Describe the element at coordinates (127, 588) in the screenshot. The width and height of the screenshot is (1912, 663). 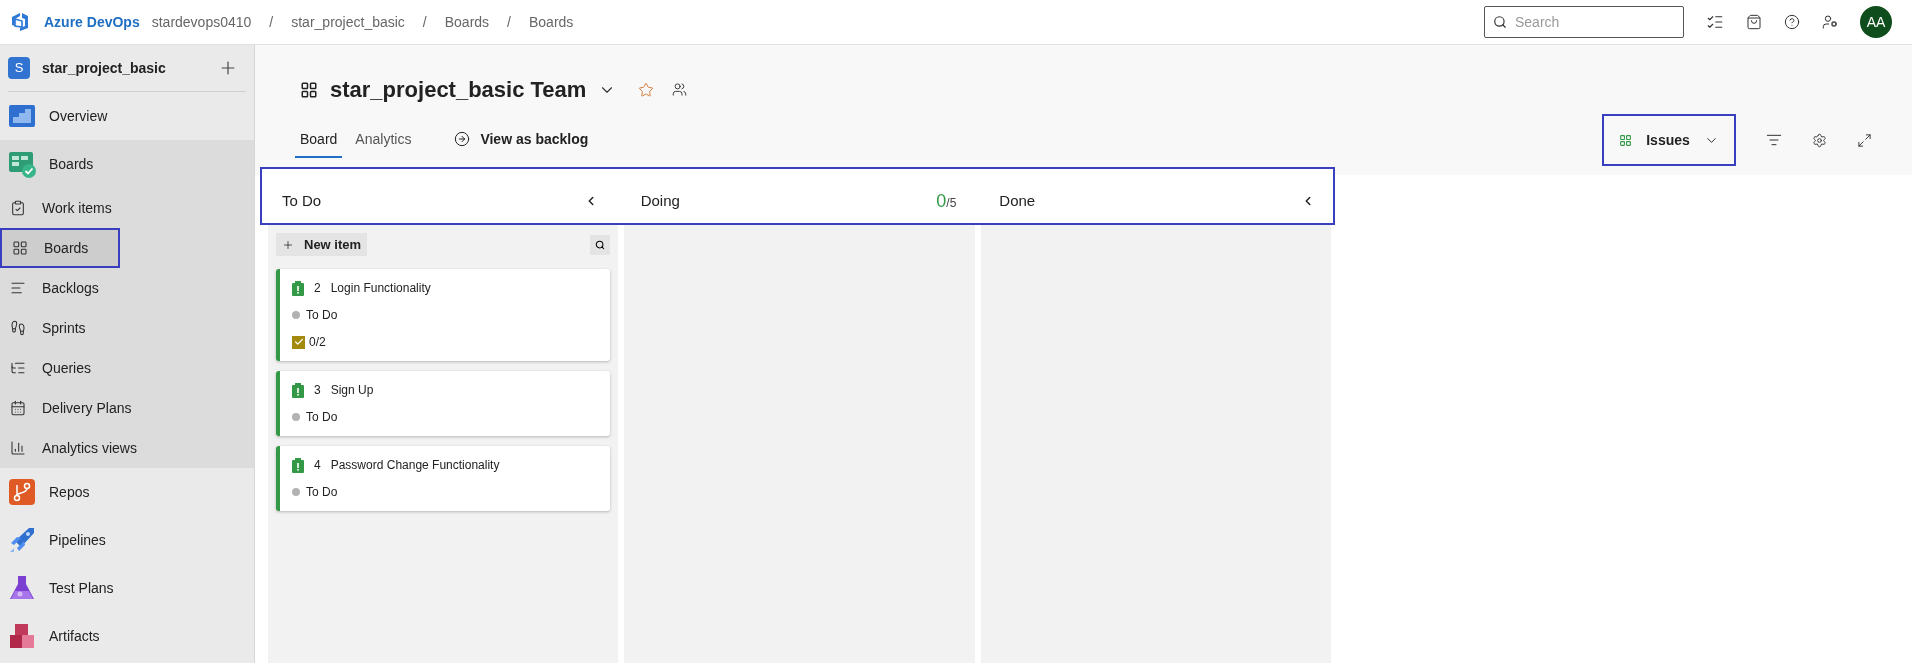
I see `sidebar-item: Test Plans` at that location.